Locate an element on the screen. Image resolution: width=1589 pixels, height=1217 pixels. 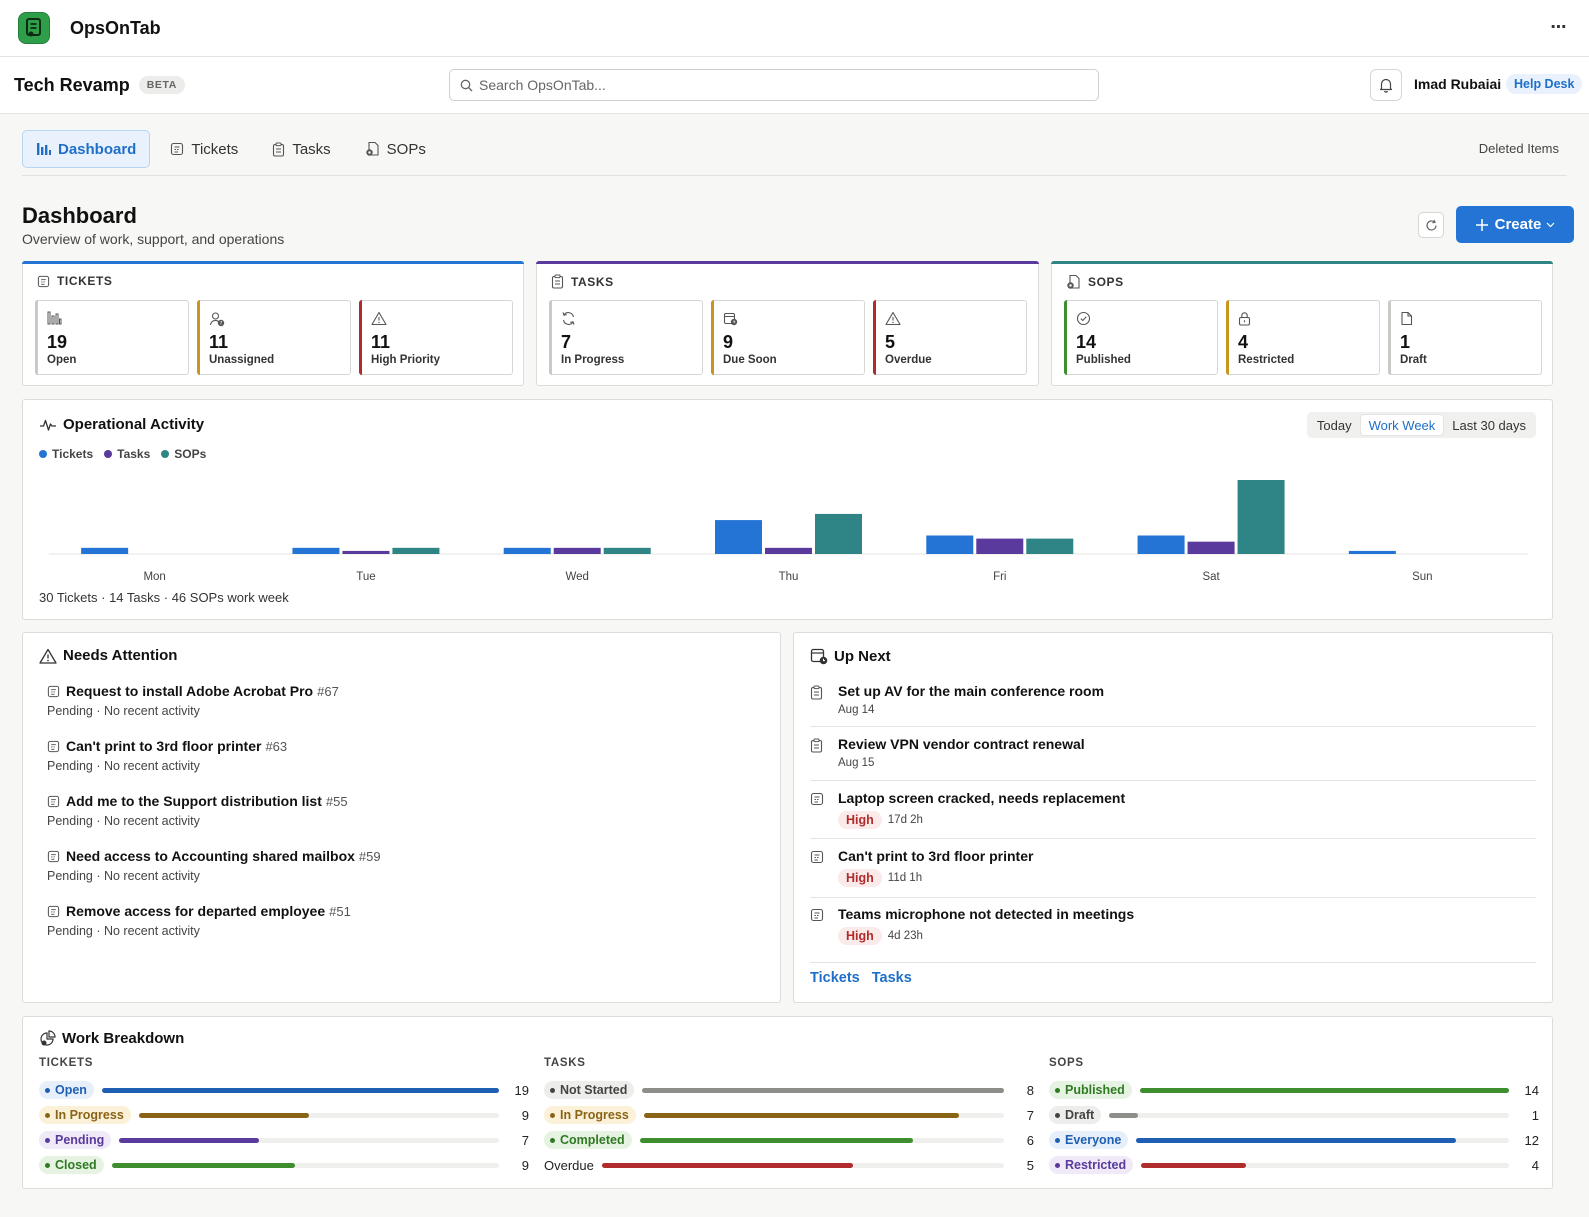
chevron-down-icon is located at coordinates (1550, 225).